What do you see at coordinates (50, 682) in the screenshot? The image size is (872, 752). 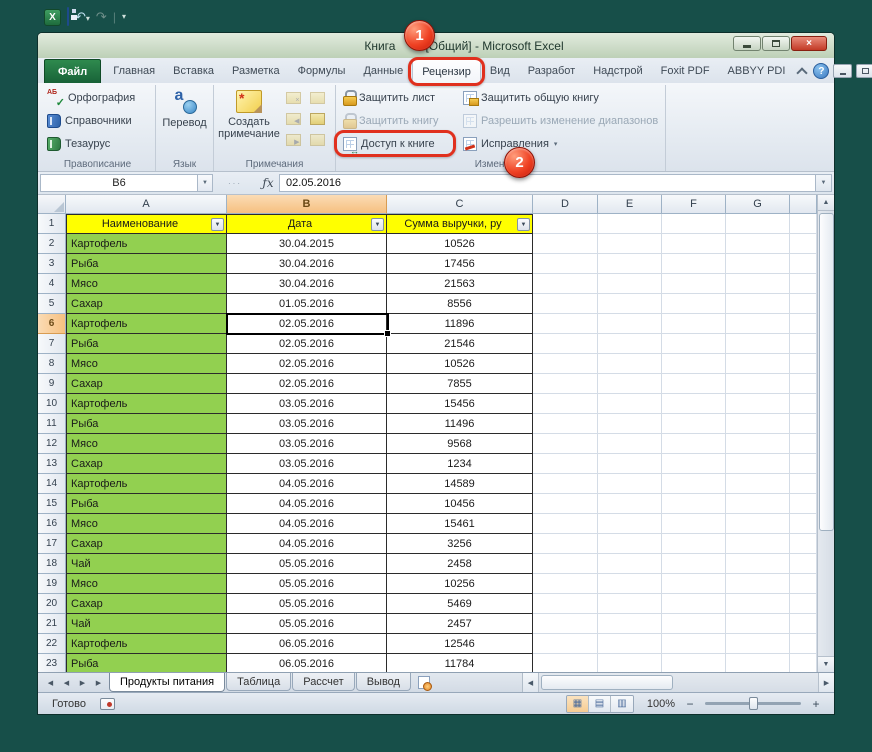 I see `first-sheet-button: ◀` at bounding box center [50, 682].